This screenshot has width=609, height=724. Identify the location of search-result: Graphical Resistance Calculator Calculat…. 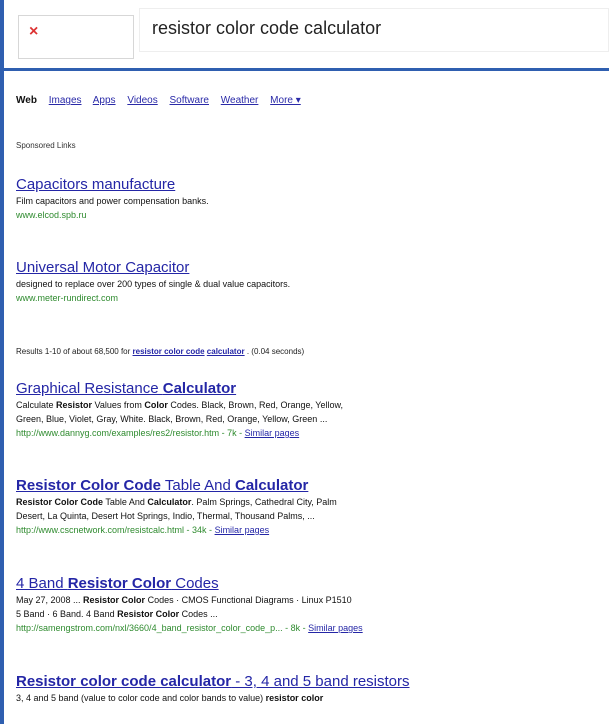
(311, 410).